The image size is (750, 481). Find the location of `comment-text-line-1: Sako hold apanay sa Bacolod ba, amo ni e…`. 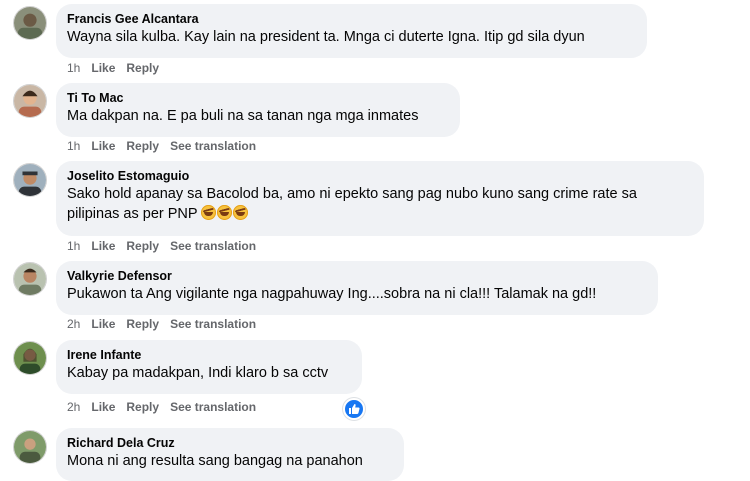

comment-text-line-1: Sako hold apanay sa Bacolod ba, amo ni e… is located at coordinates (352, 194).